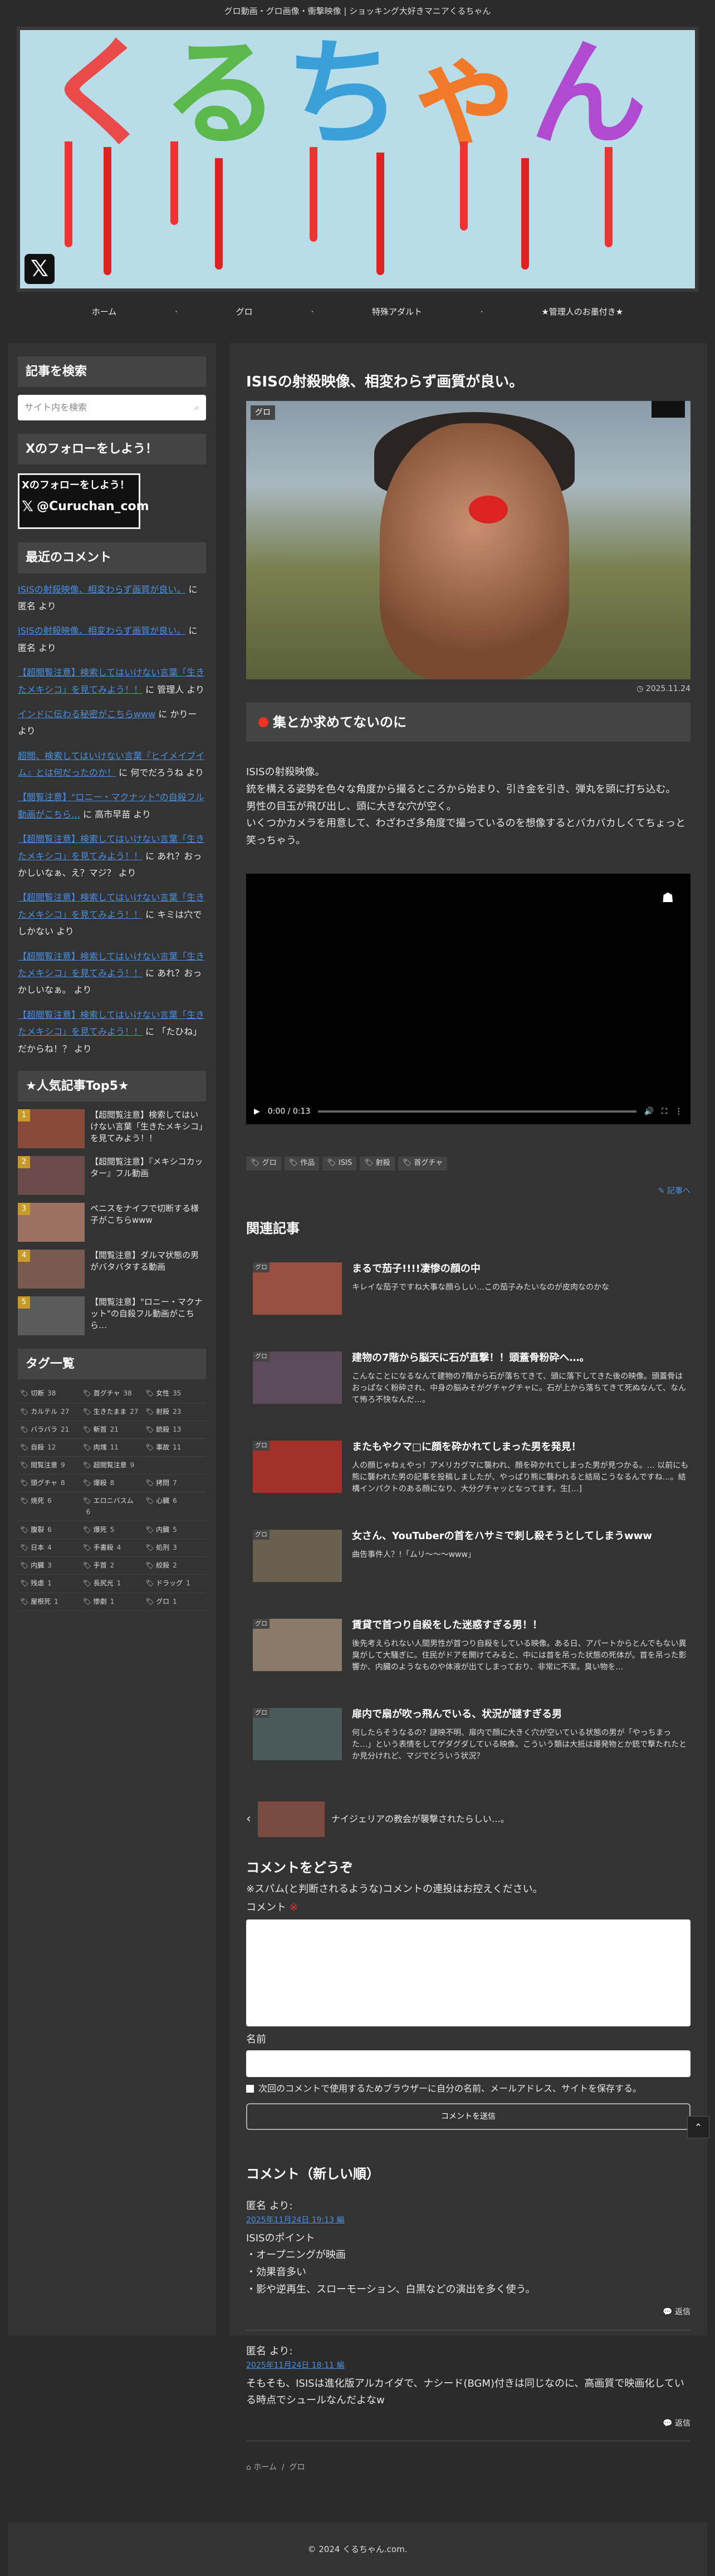 This screenshot has width=715, height=2576. What do you see at coordinates (112, 1394) in the screenshot?
I see `tag-item: 🏷 首グチャ 38` at bounding box center [112, 1394].